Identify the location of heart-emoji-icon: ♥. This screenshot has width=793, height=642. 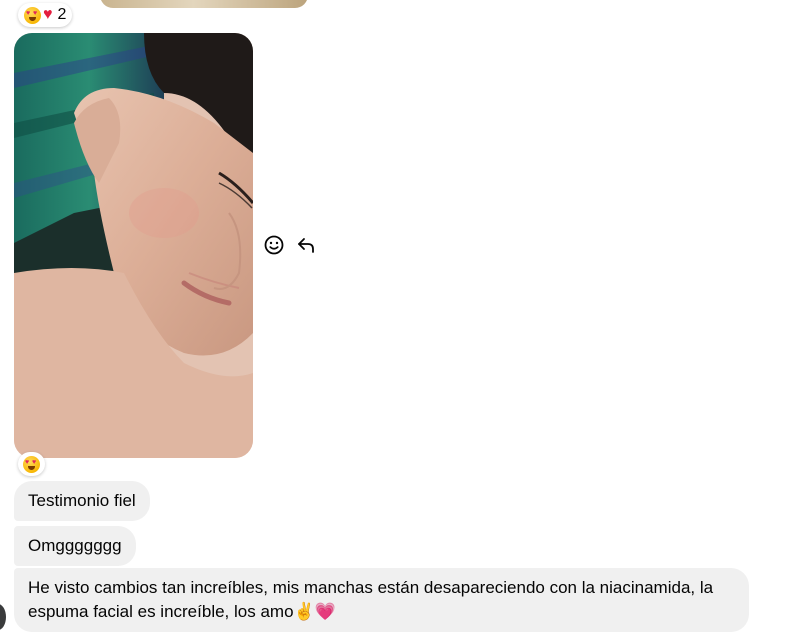
(48, 14).